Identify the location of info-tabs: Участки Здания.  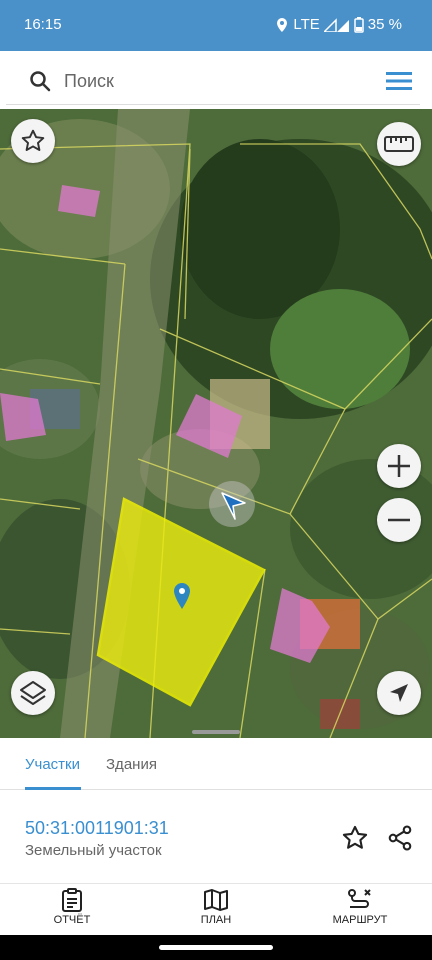
(216, 764).